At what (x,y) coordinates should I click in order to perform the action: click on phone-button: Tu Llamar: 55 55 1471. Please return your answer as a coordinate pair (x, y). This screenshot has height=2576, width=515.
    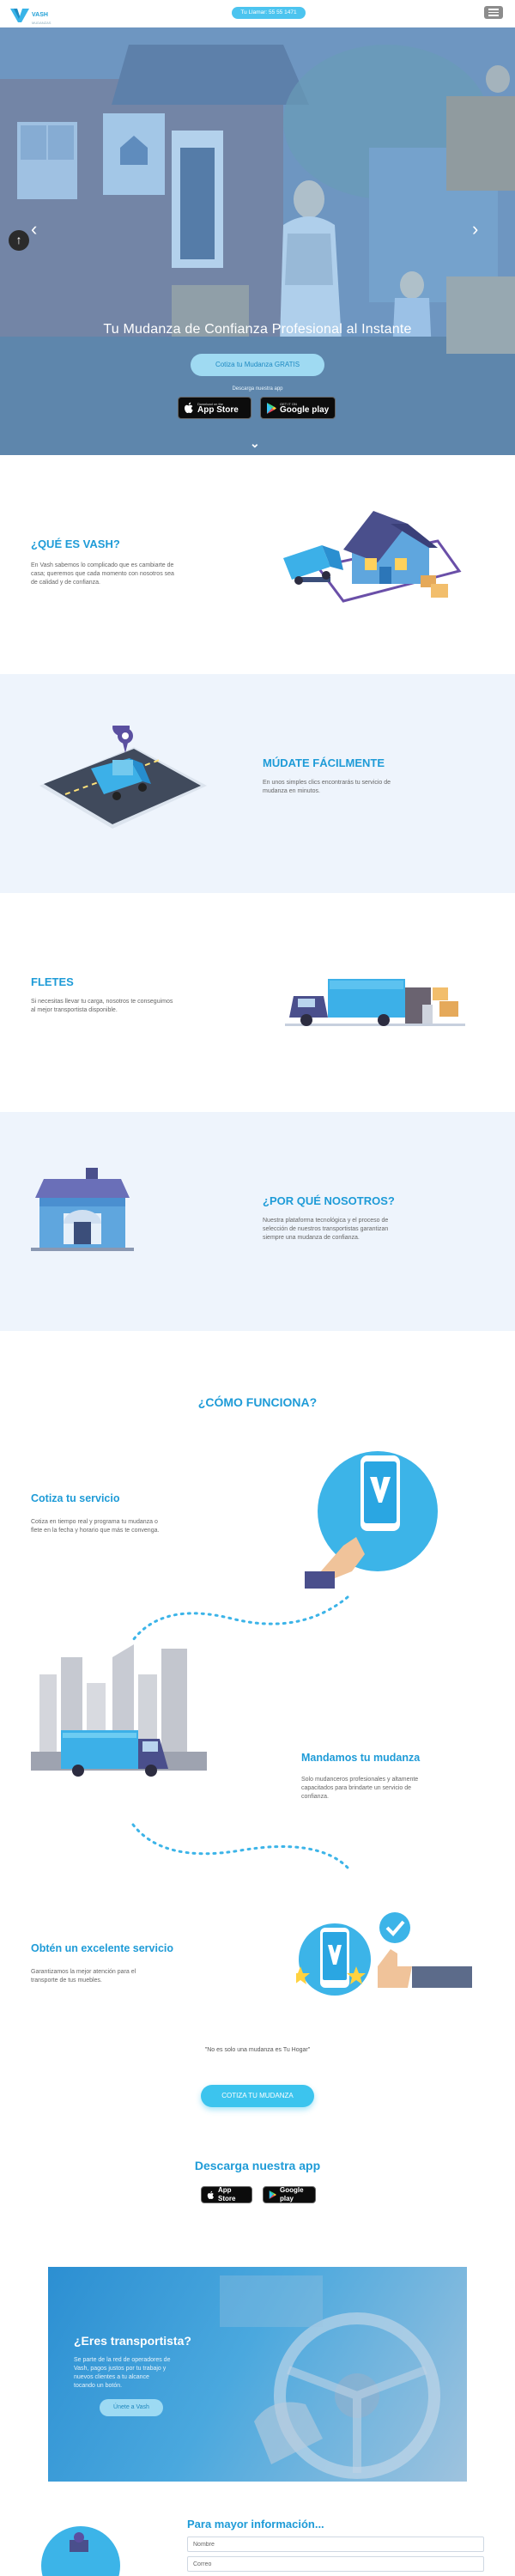
    Looking at the image, I should click on (269, 13).